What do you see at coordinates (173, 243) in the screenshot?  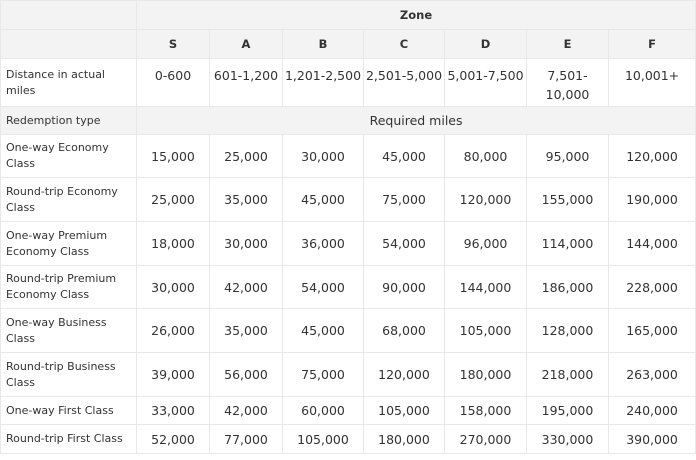 I see `miles-cell: 18,000` at bounding box center [173, 243].